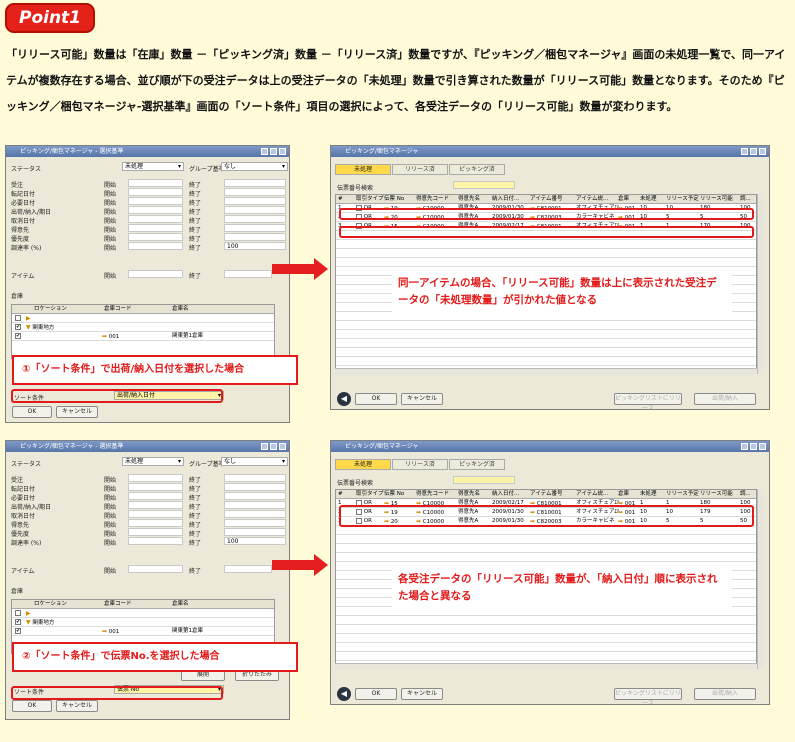 The image size is (795, 742). I want to click on wh-checkbox, so click(18, 612).